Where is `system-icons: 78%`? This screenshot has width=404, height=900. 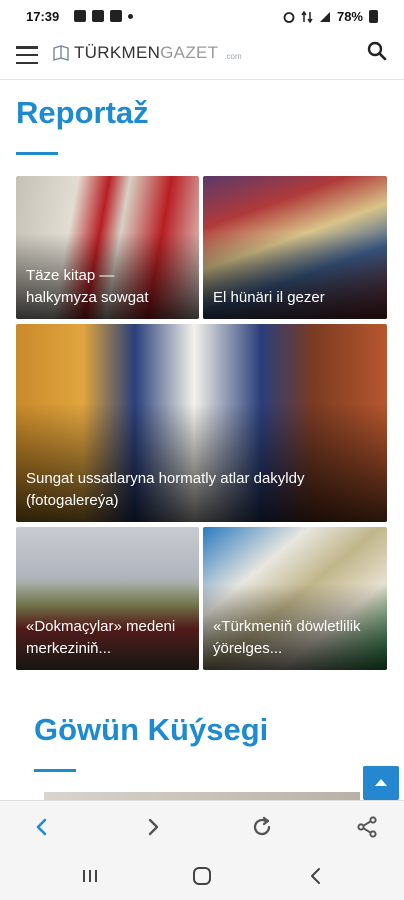 system-icons: 78% is located at coordinates (330, 16).